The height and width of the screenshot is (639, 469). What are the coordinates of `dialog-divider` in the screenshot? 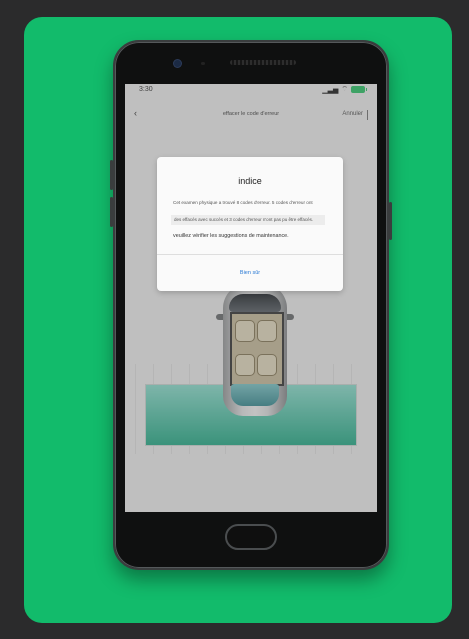 It's located at (250, 254).